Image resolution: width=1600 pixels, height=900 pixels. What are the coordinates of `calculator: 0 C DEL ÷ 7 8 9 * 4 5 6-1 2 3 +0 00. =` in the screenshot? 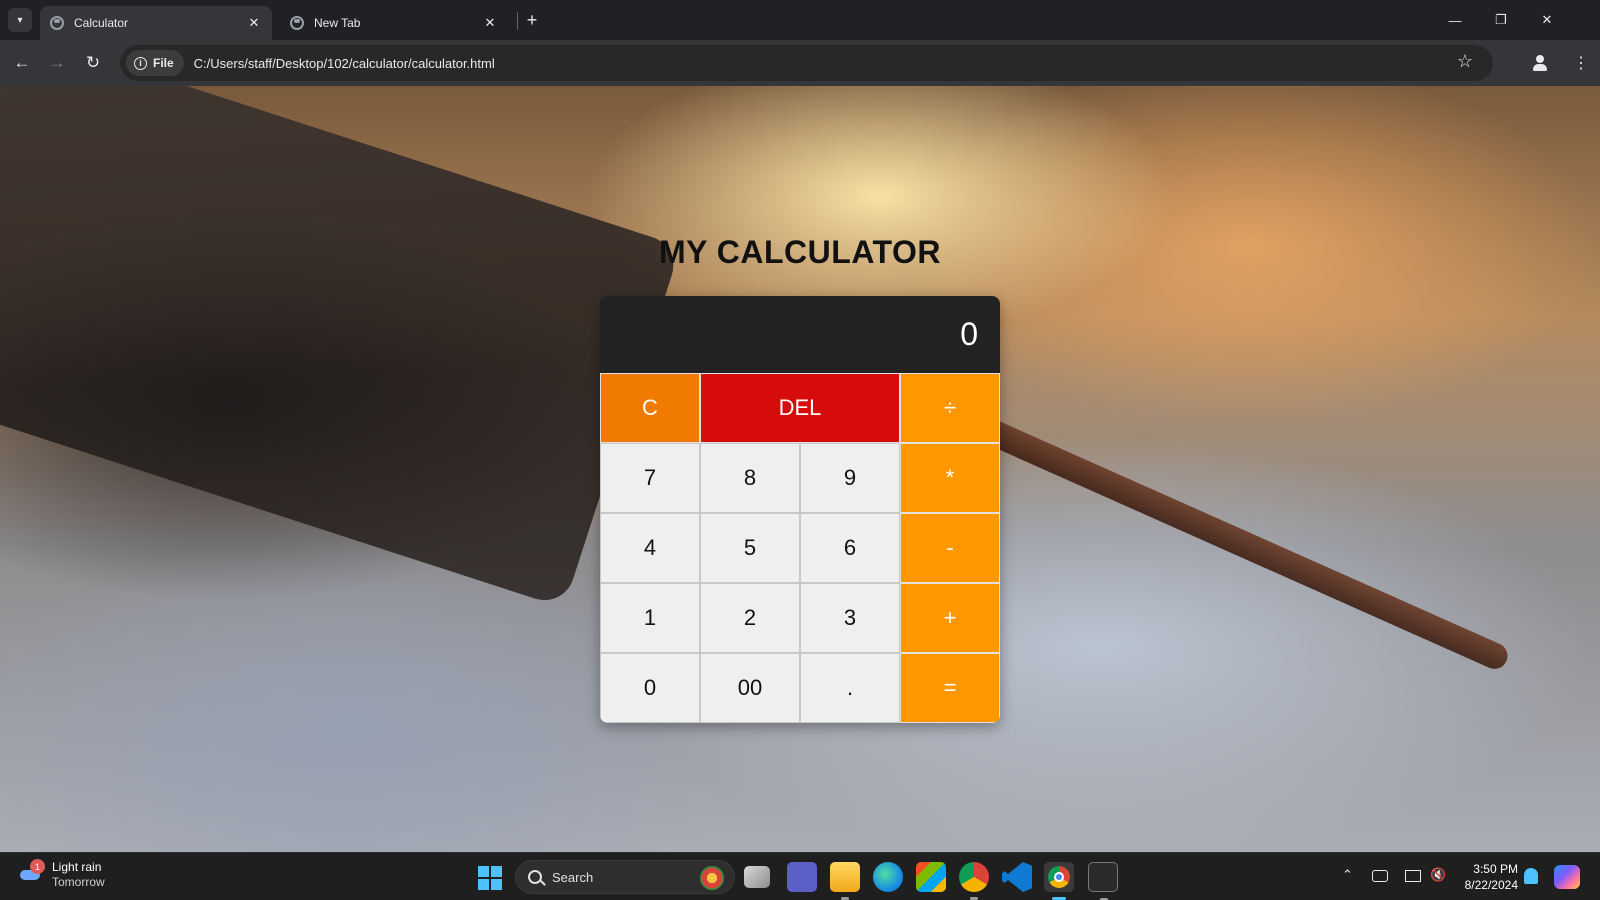 It's located at (800, 509).